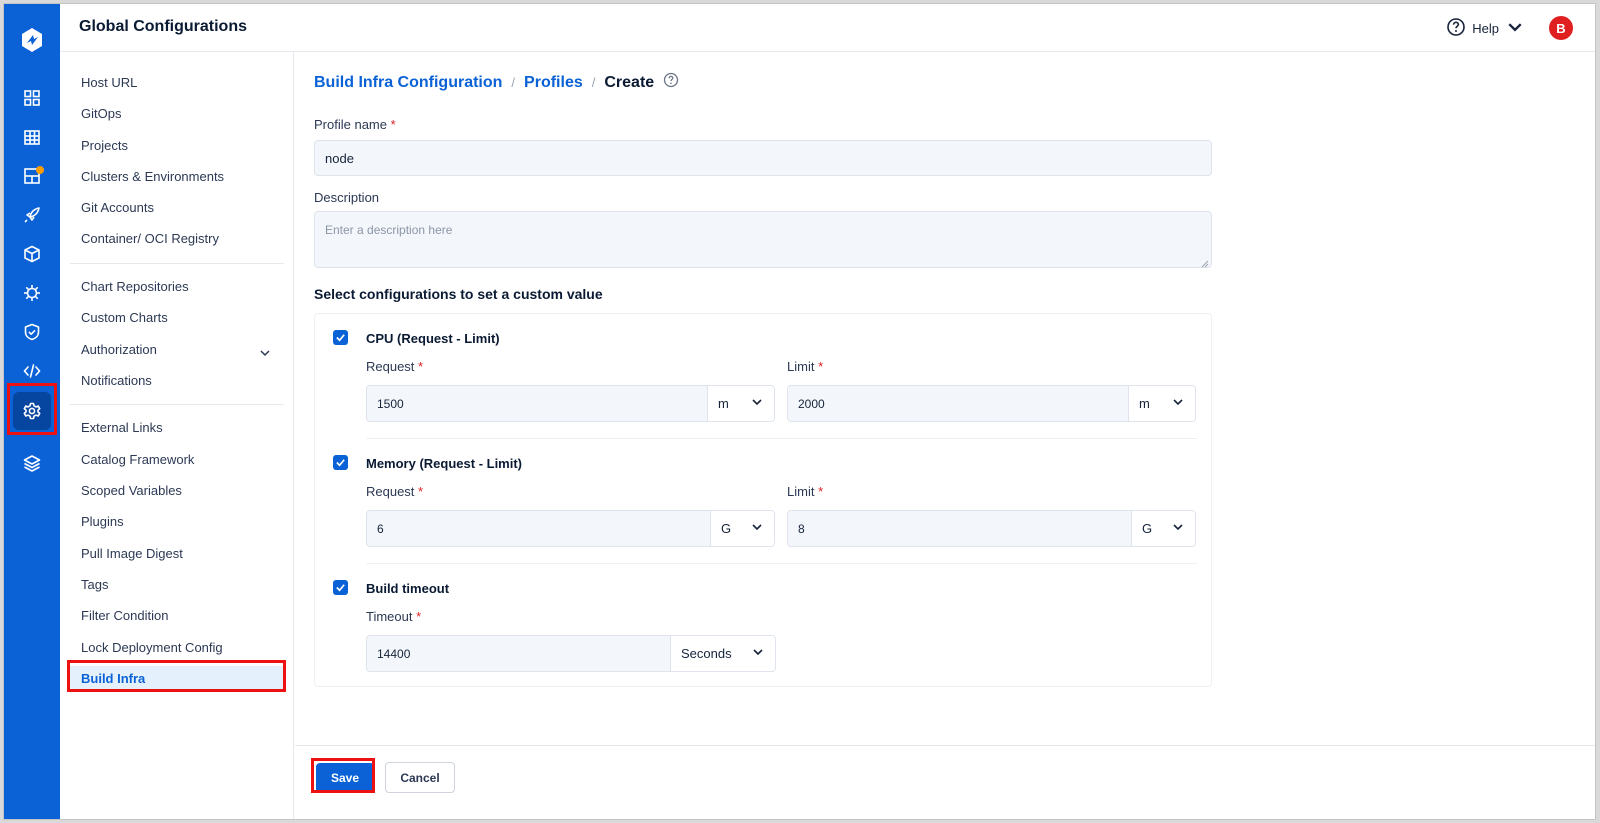  Describe the element at coordinates (726, 528) in the screenshot. I see `memory-request-unit-value: G` at that location.